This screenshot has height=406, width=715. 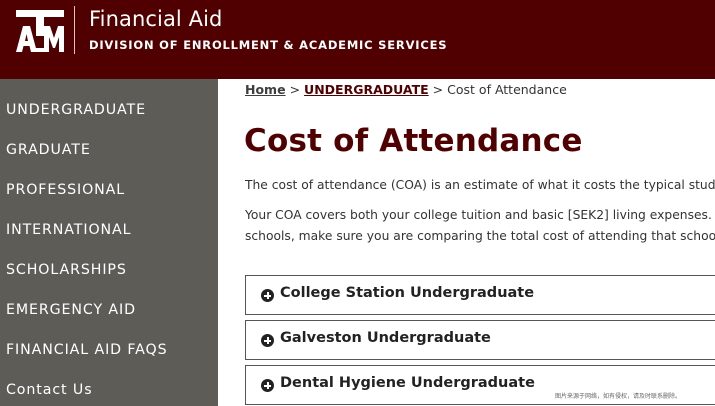 What do you see at coordinates (68, 230) in the screenshot?
I see `sidebar-item-international: INTERNATIONAL` at bounding box center [68, 230].